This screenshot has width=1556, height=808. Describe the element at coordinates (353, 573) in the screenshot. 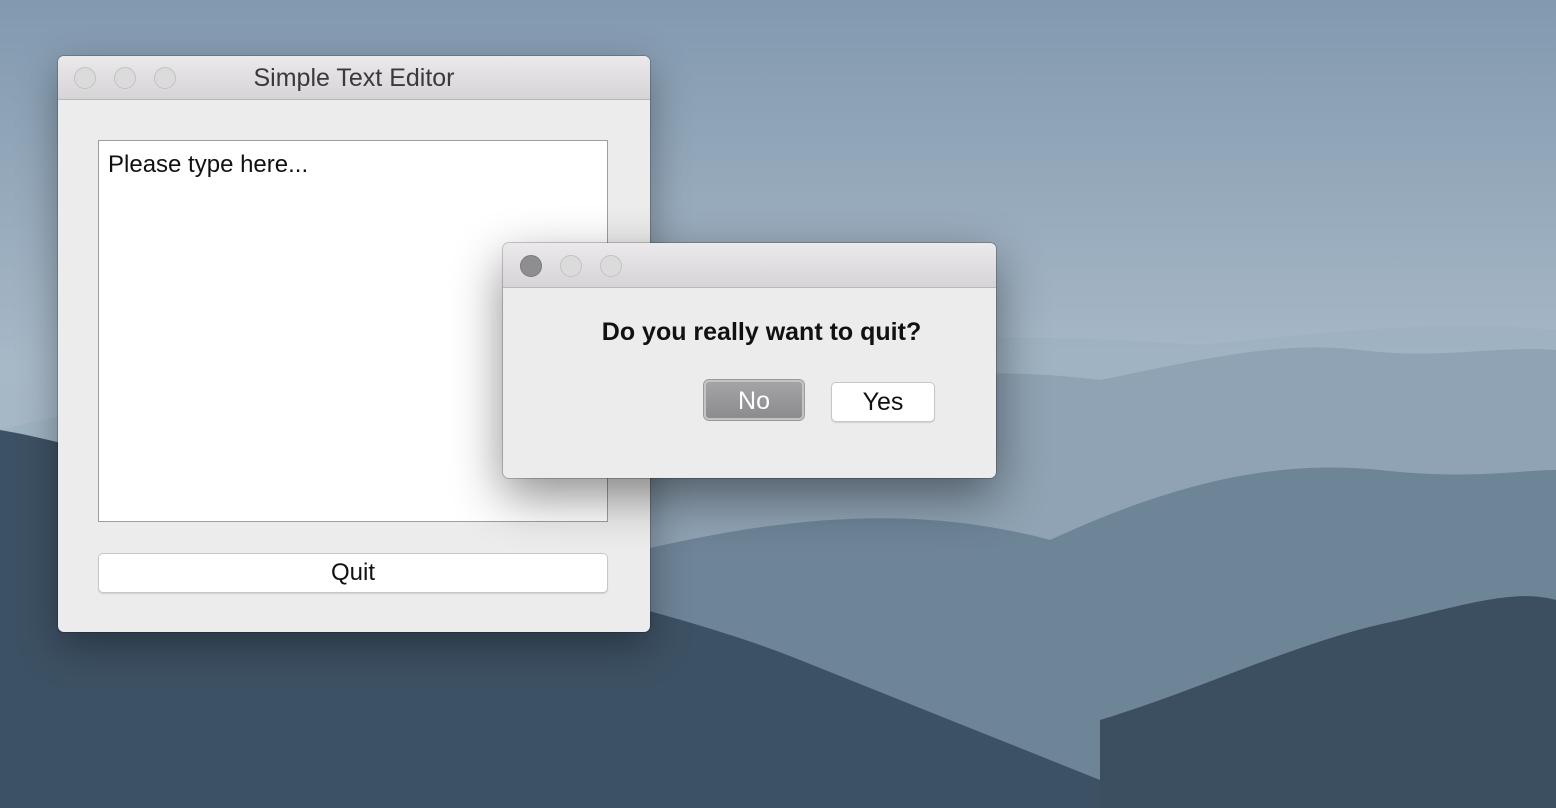

I see `quit-button: Quit` at that location.